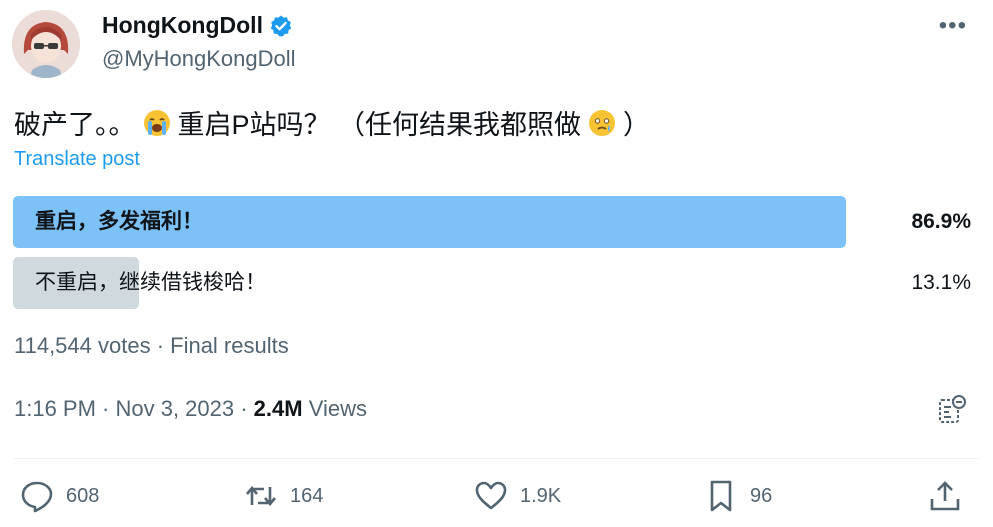 The width and height of the screenshot is (993, 527). Describe the element at coordinates (77, 159) in the screenshot. I see `translate-post-link: Translate post` at that location.